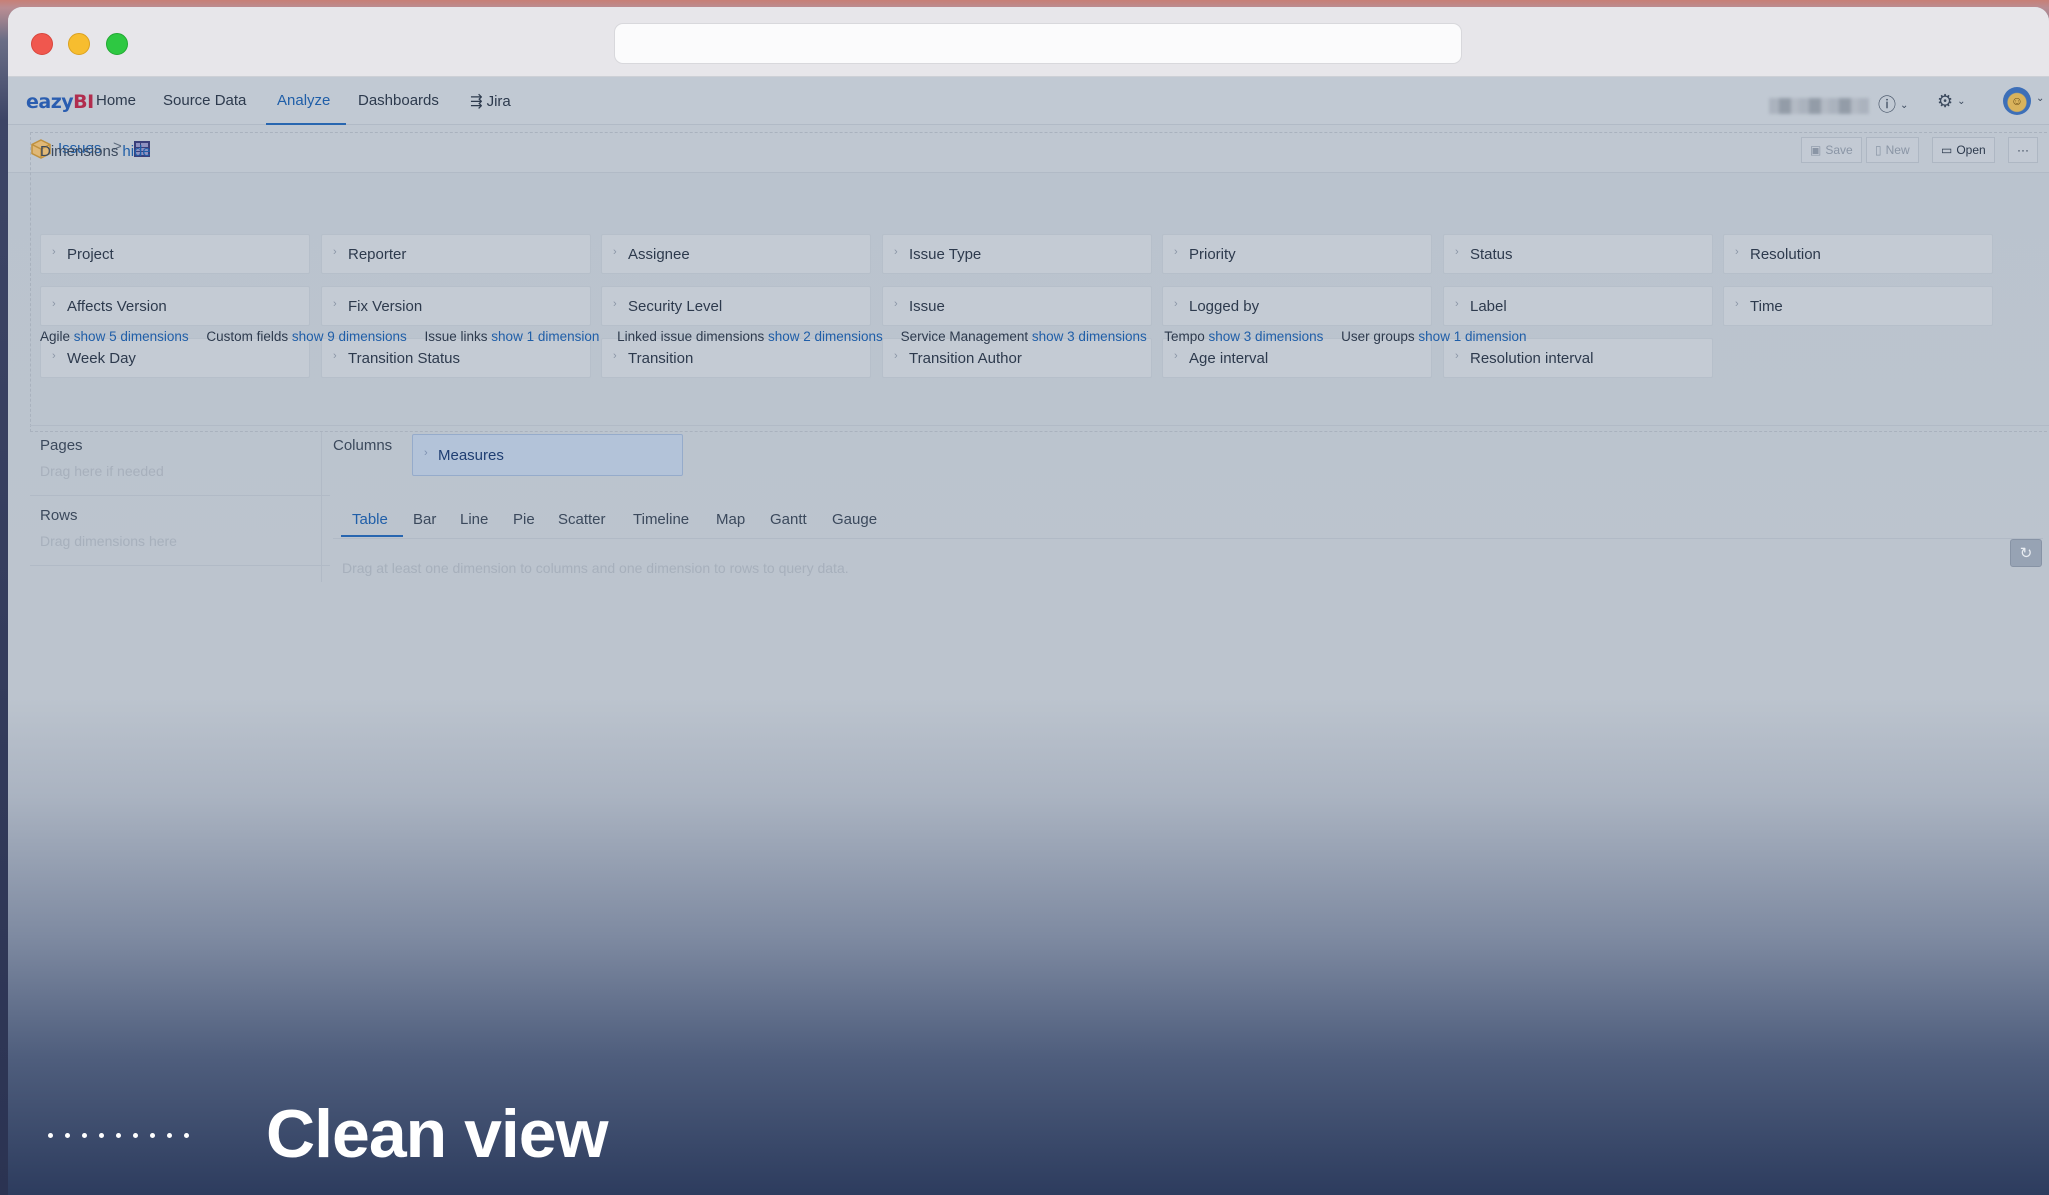 This screenshot has height=1195, width=2049. What do you see at coordinates (661, 519) in the screenshot?
I see `tab-timeline: Timeline` at bounding box center [661, 519].